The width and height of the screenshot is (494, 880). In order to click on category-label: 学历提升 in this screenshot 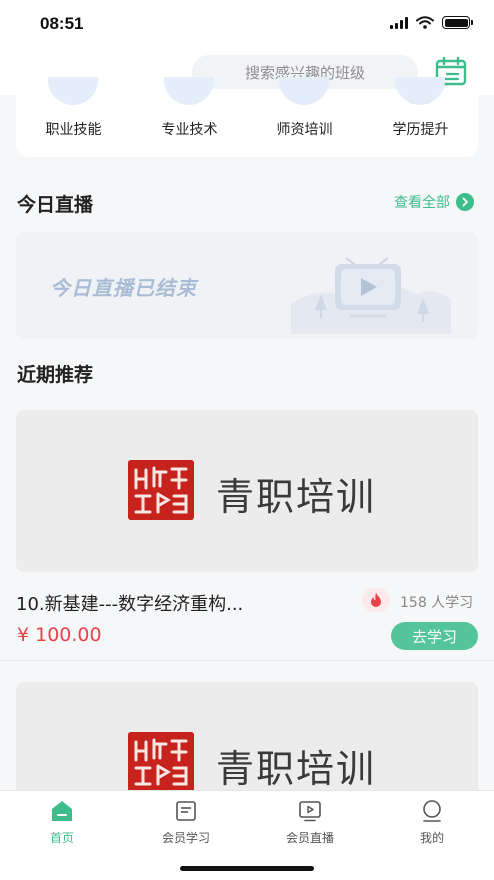, I will do `click(420, 130)`.